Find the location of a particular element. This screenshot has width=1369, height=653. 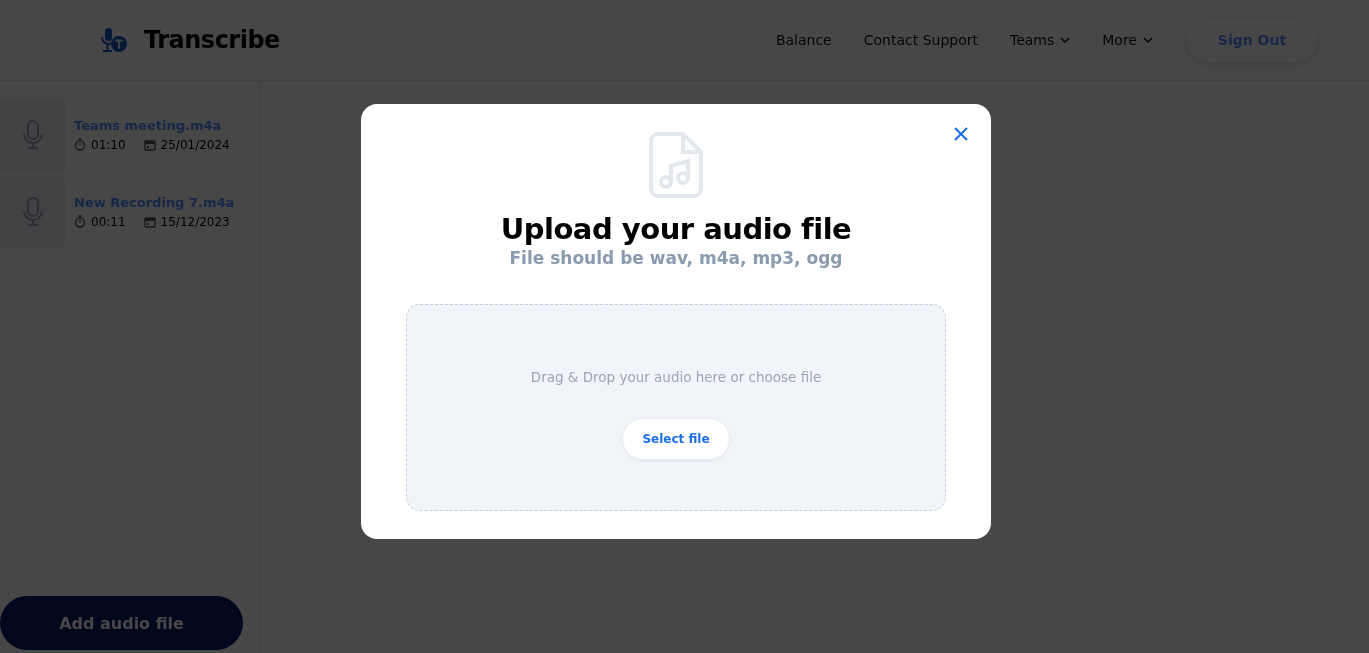

recording-duration: 01:10 is located at coordinates (108, 144).